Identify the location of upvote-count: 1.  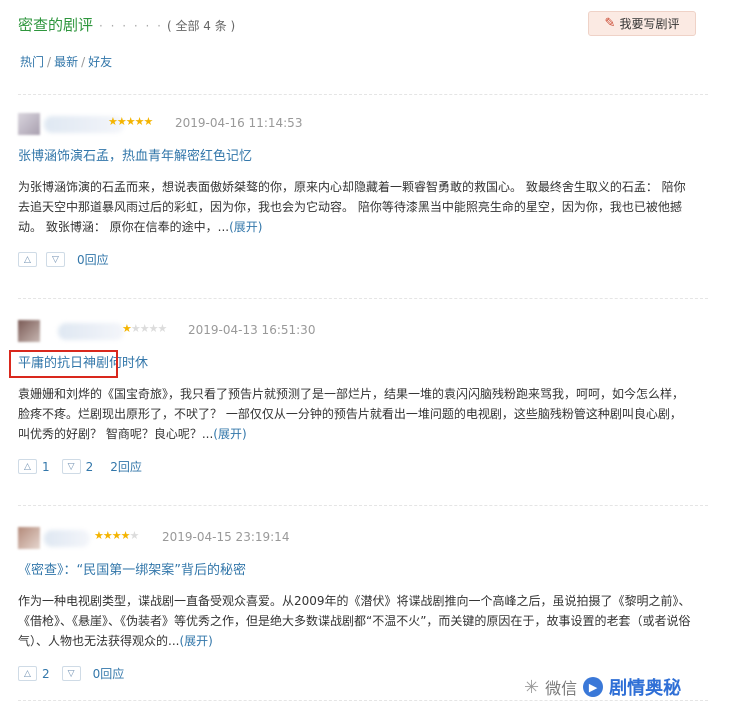
(46, 466).